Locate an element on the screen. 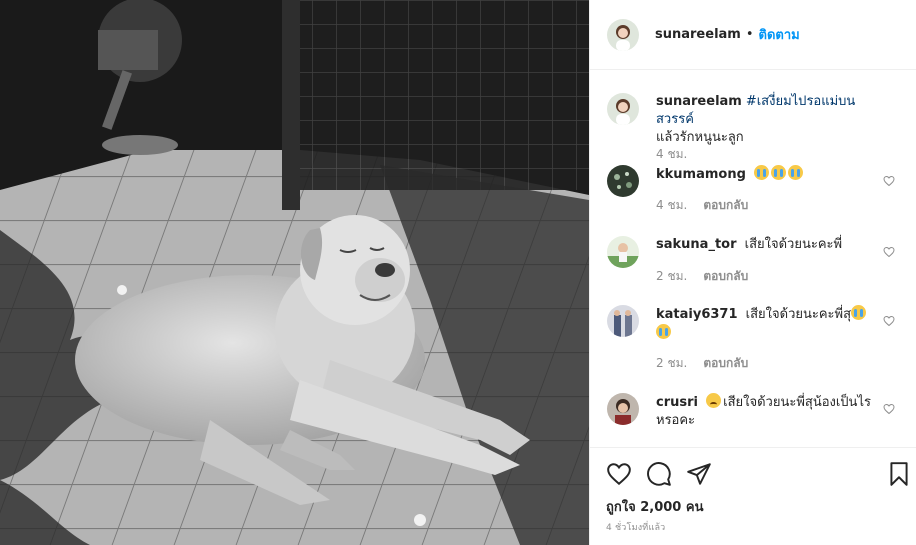 The width and height of the screenshot is (916, 545). caption-time: 4 ชม. is located at coordinates (672, 154).